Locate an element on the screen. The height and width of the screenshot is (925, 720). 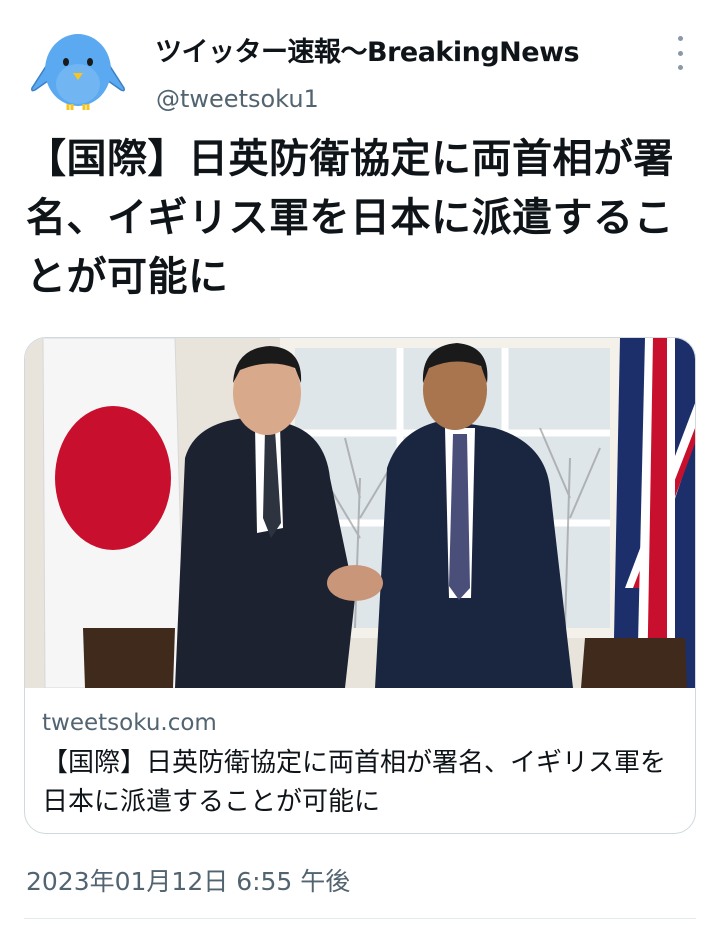
more-options-icon is located at coordinates (680, 53).